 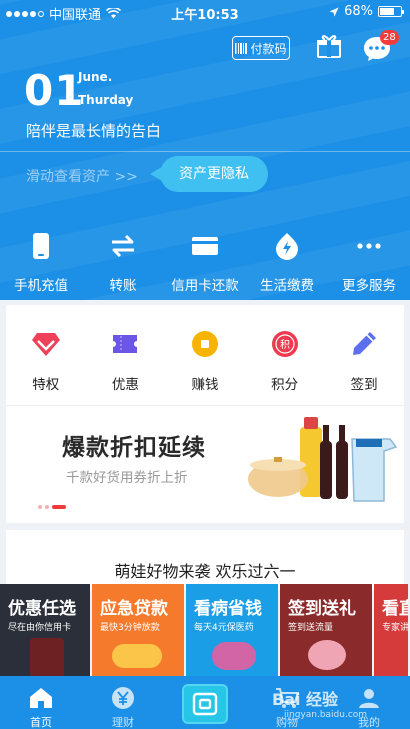 I want to click on banner-subtitle: 千款好货用券折上折, so click(x=127, y=478).